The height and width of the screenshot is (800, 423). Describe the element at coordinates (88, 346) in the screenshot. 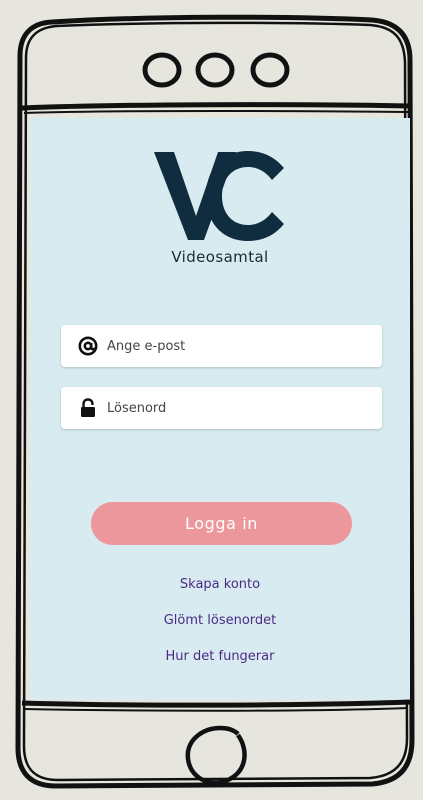

I see `at-sign-icon` at that location.